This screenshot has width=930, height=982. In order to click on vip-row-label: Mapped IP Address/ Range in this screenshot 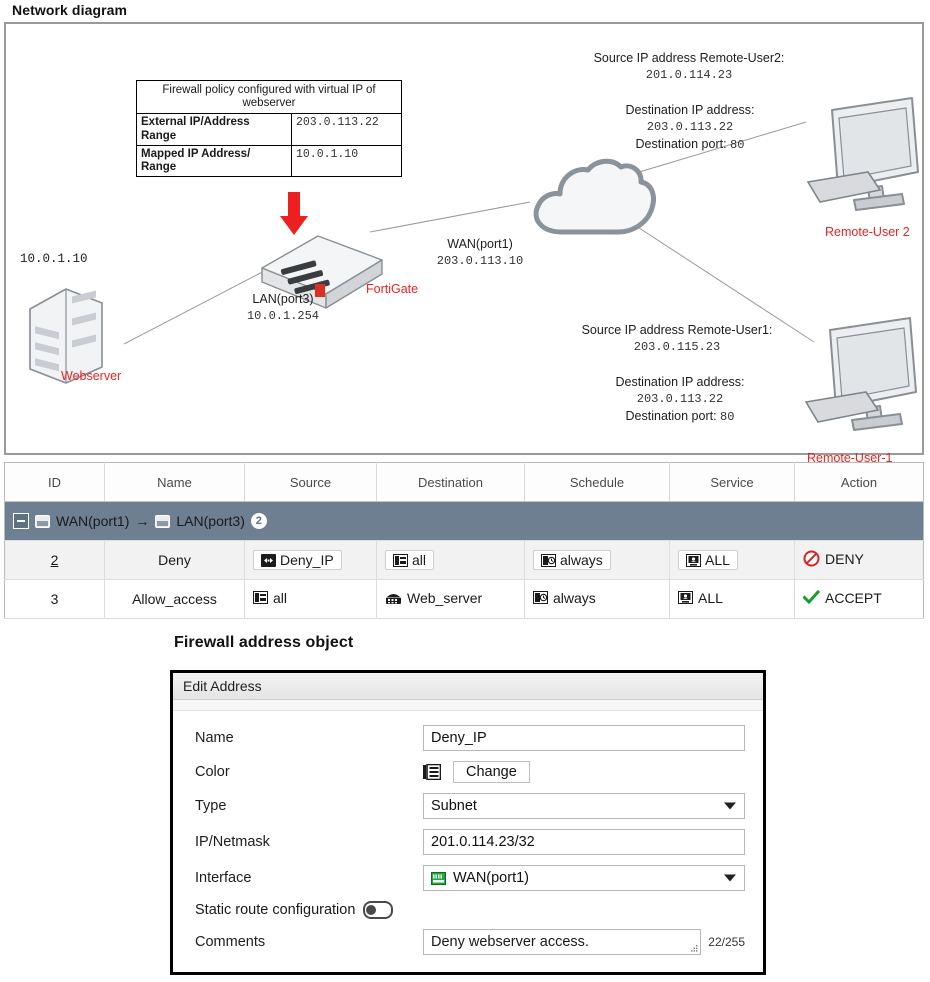, I will do `click(214, 161)`.